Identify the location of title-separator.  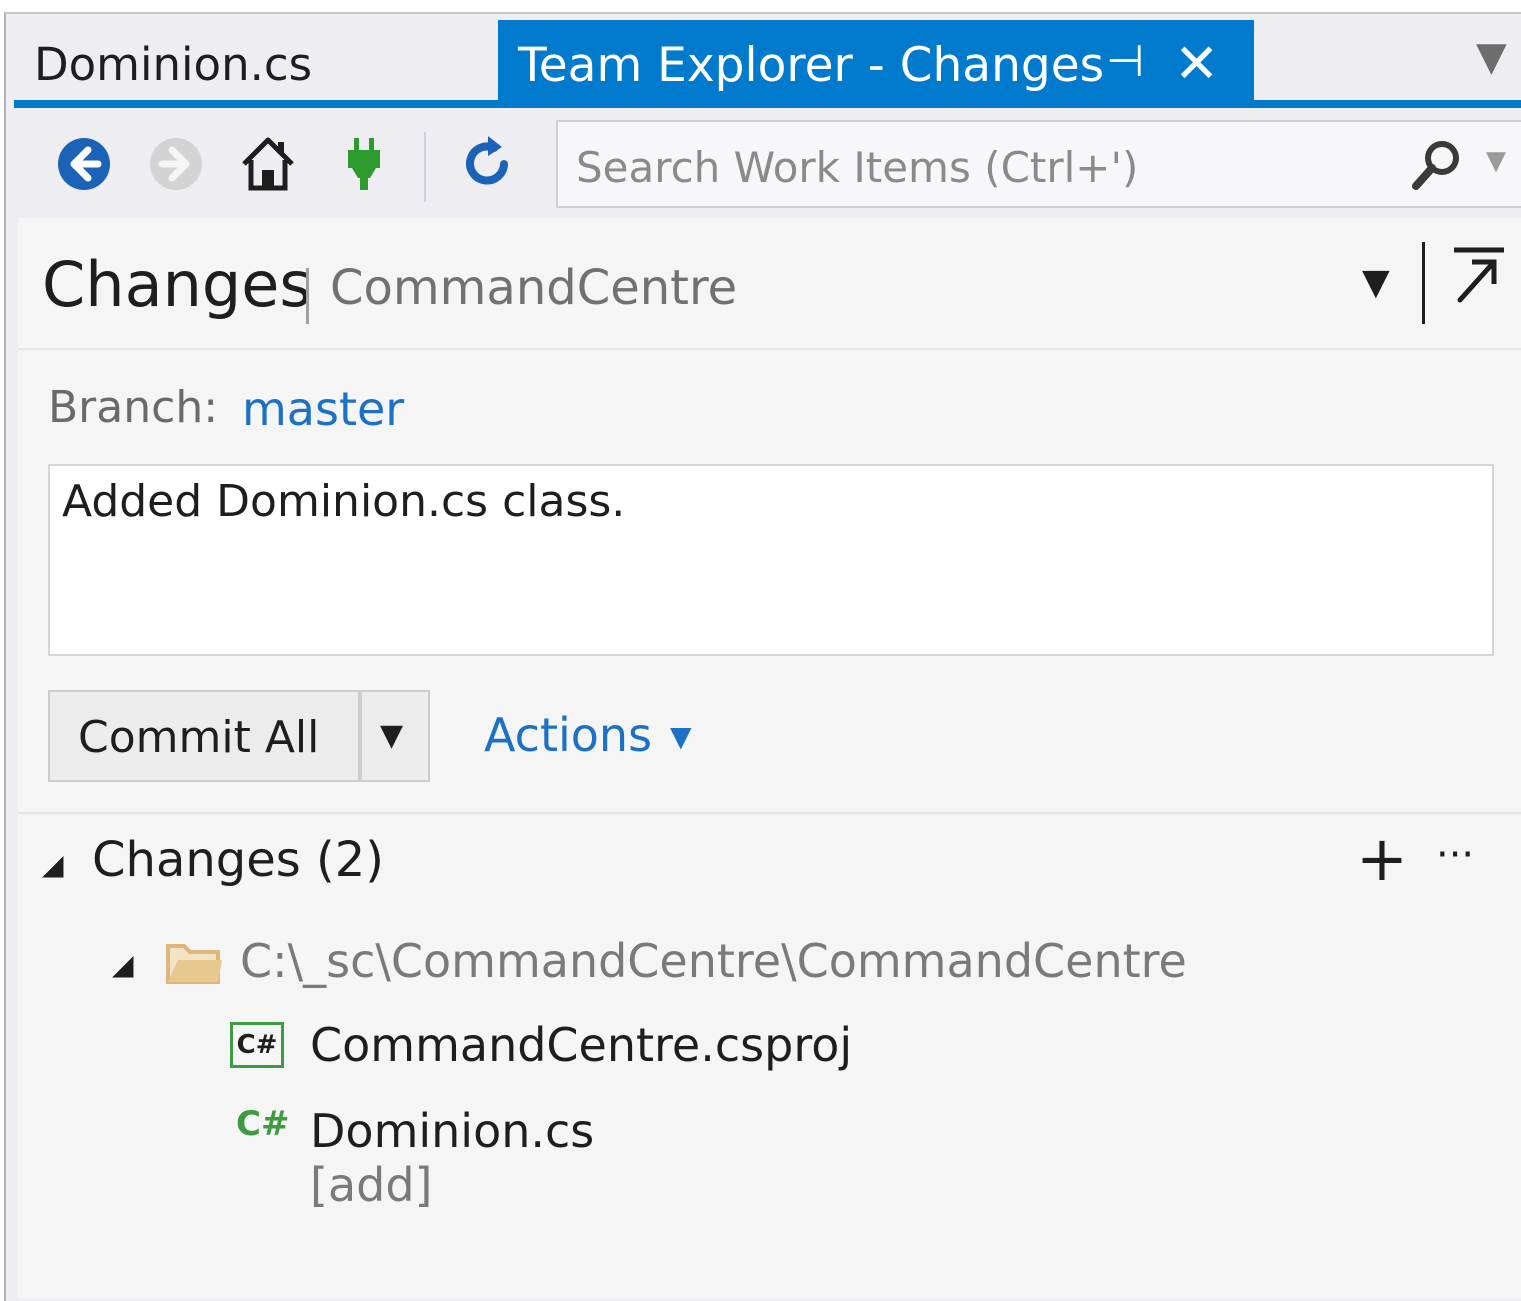
(307, 296).